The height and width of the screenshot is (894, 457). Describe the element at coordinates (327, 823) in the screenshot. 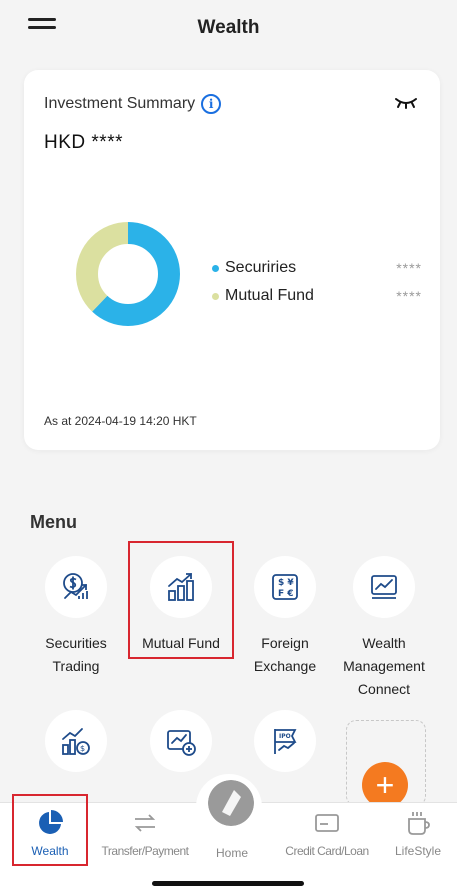

I see `credit-card-icon` at that location.